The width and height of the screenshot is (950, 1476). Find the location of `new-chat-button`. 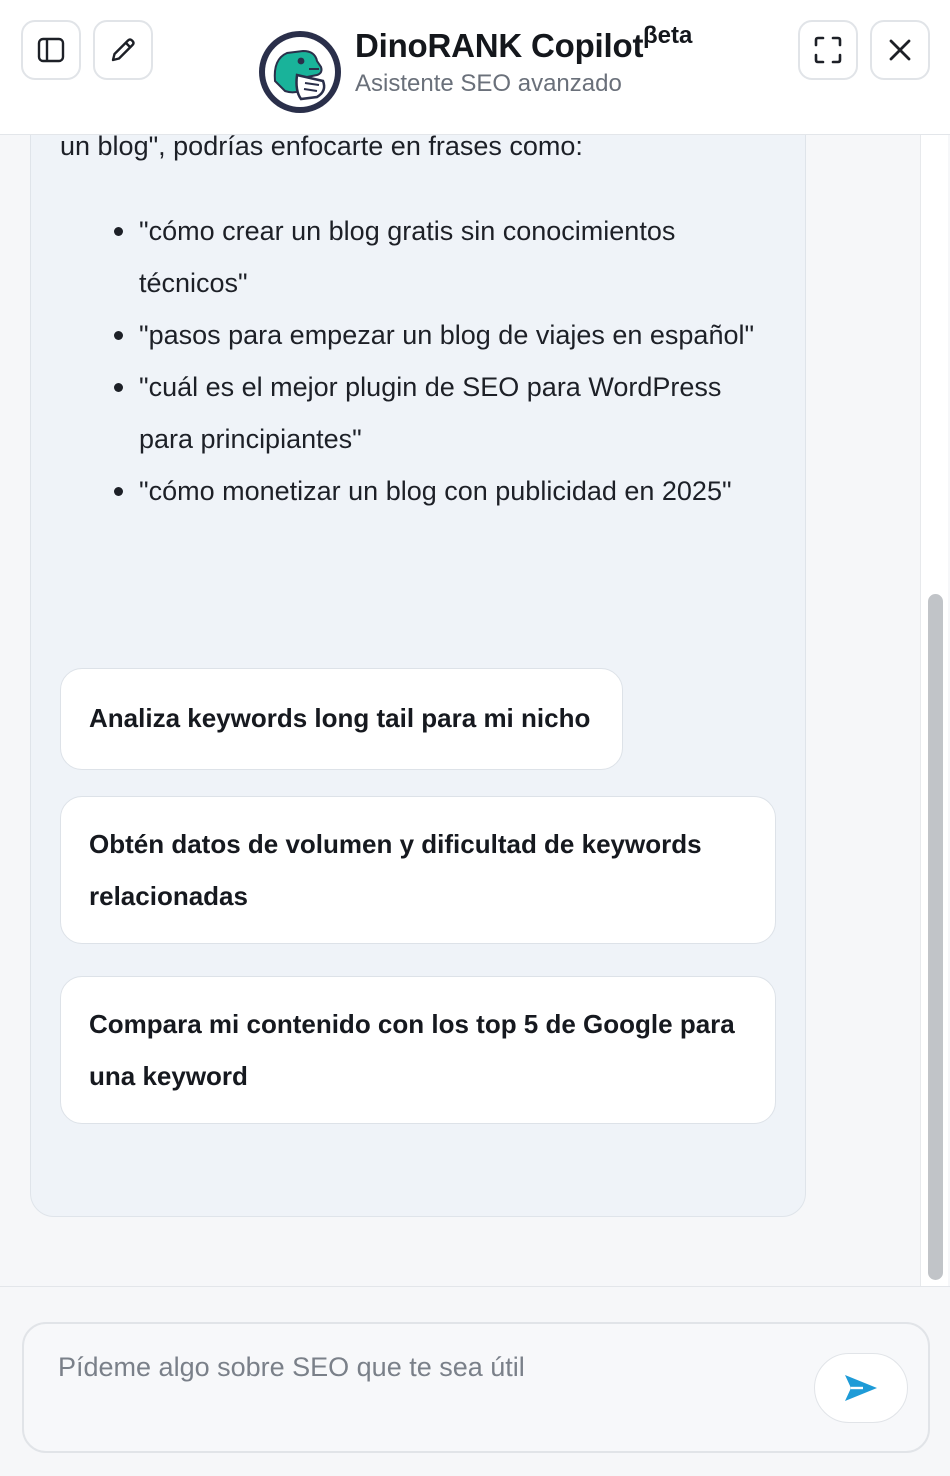

new-chat-button is located at coordinates (123, 50).